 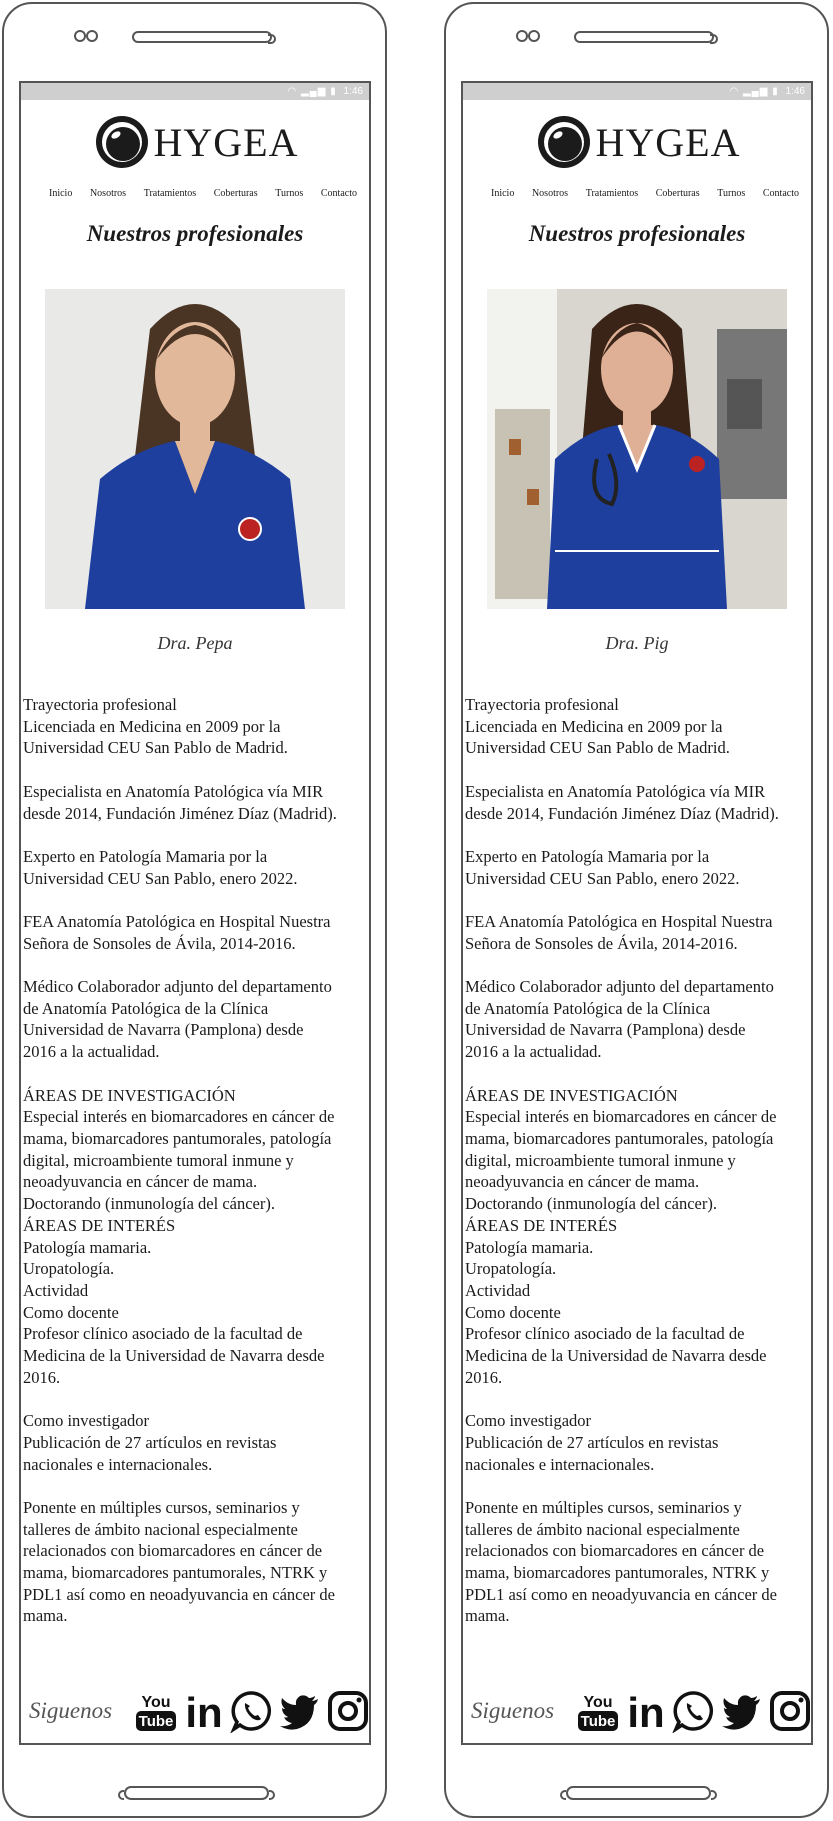 I want to click on bio-line: Universidad CEU San Pablo, enero 2022., so click(x=602, y=878).